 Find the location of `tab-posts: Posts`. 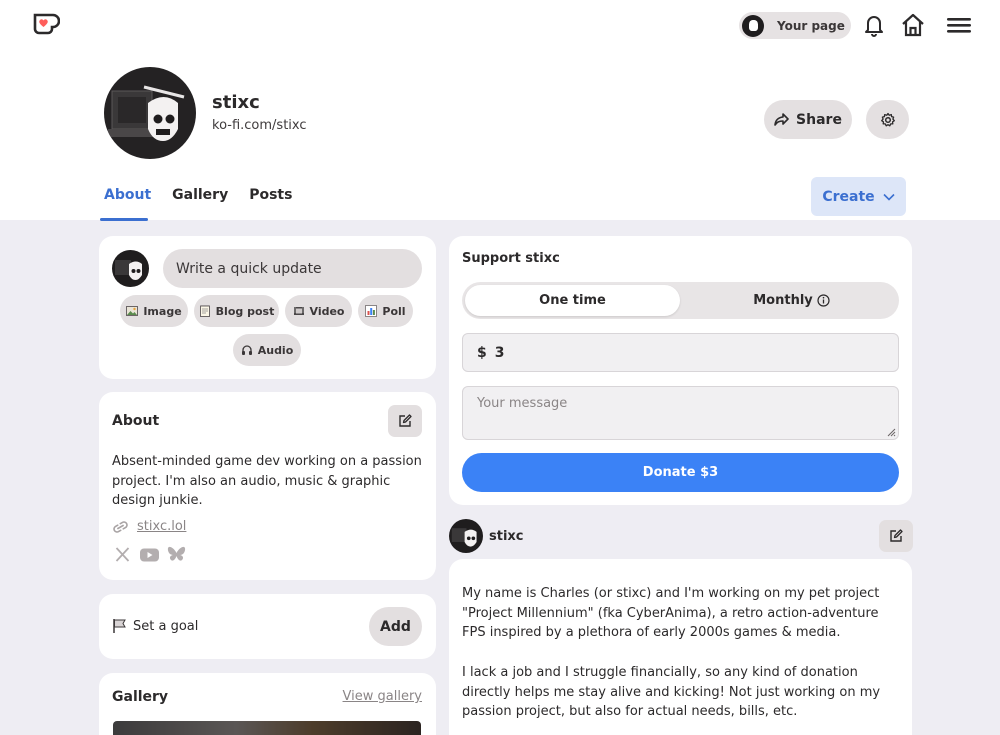

tab-posts: Posts is located at coordinates (270, 195).